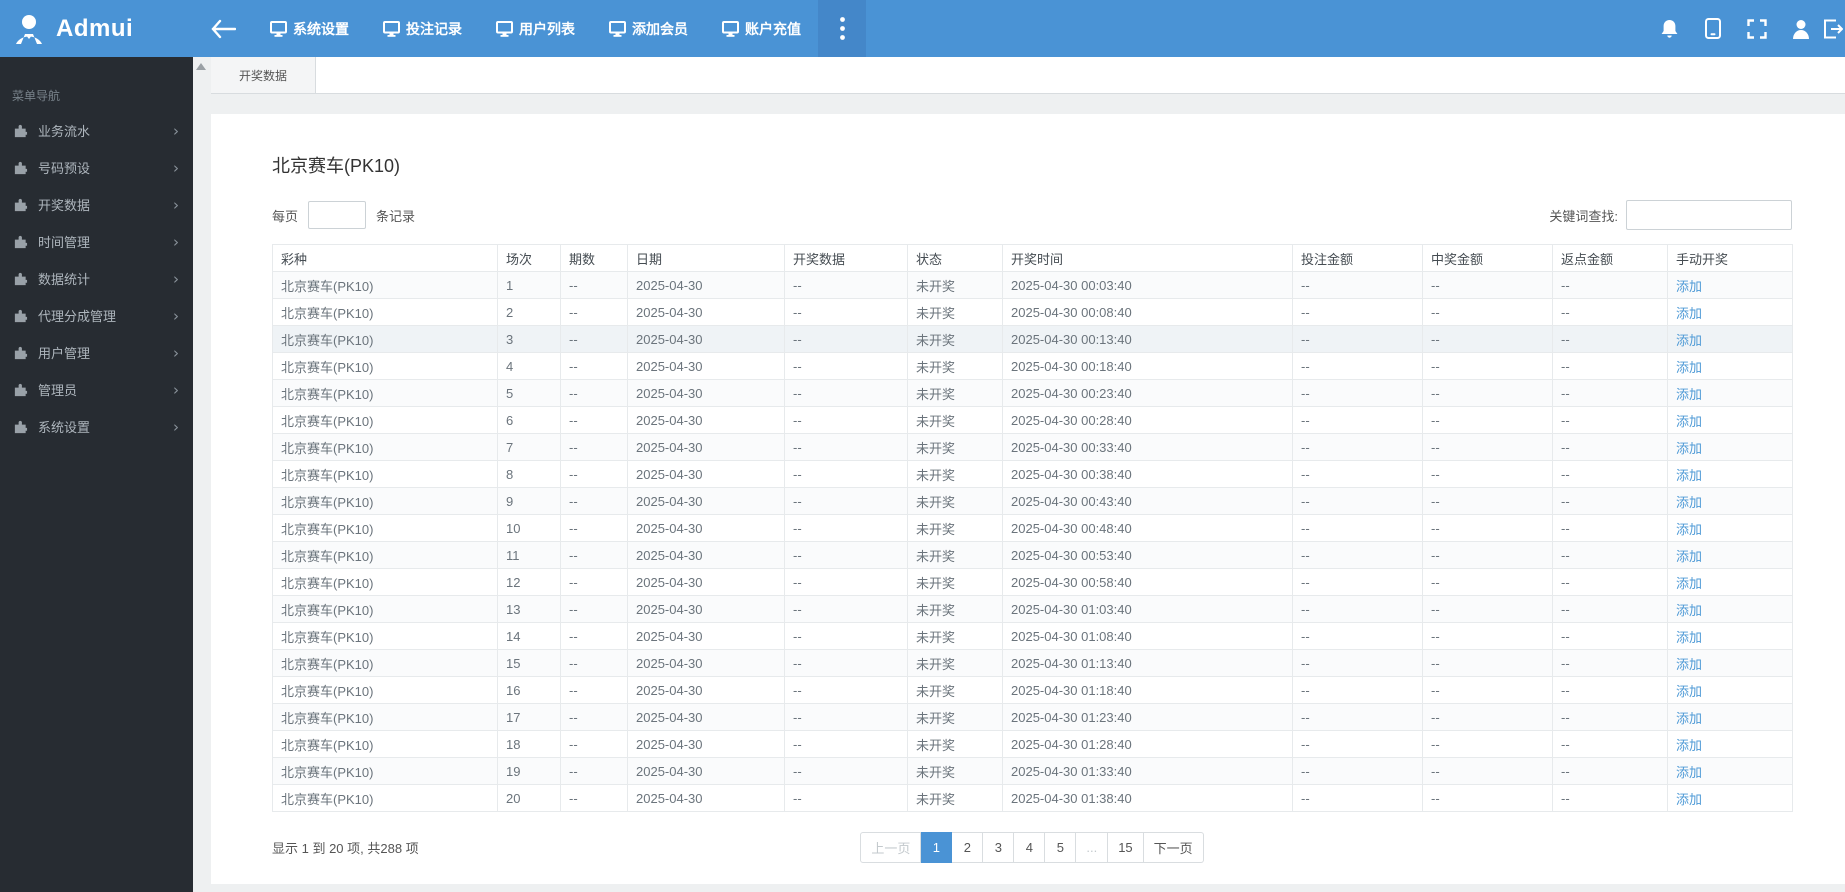 This screenshot has height=892, width=1845. I want to click on user-icon, so click(1801, 29).